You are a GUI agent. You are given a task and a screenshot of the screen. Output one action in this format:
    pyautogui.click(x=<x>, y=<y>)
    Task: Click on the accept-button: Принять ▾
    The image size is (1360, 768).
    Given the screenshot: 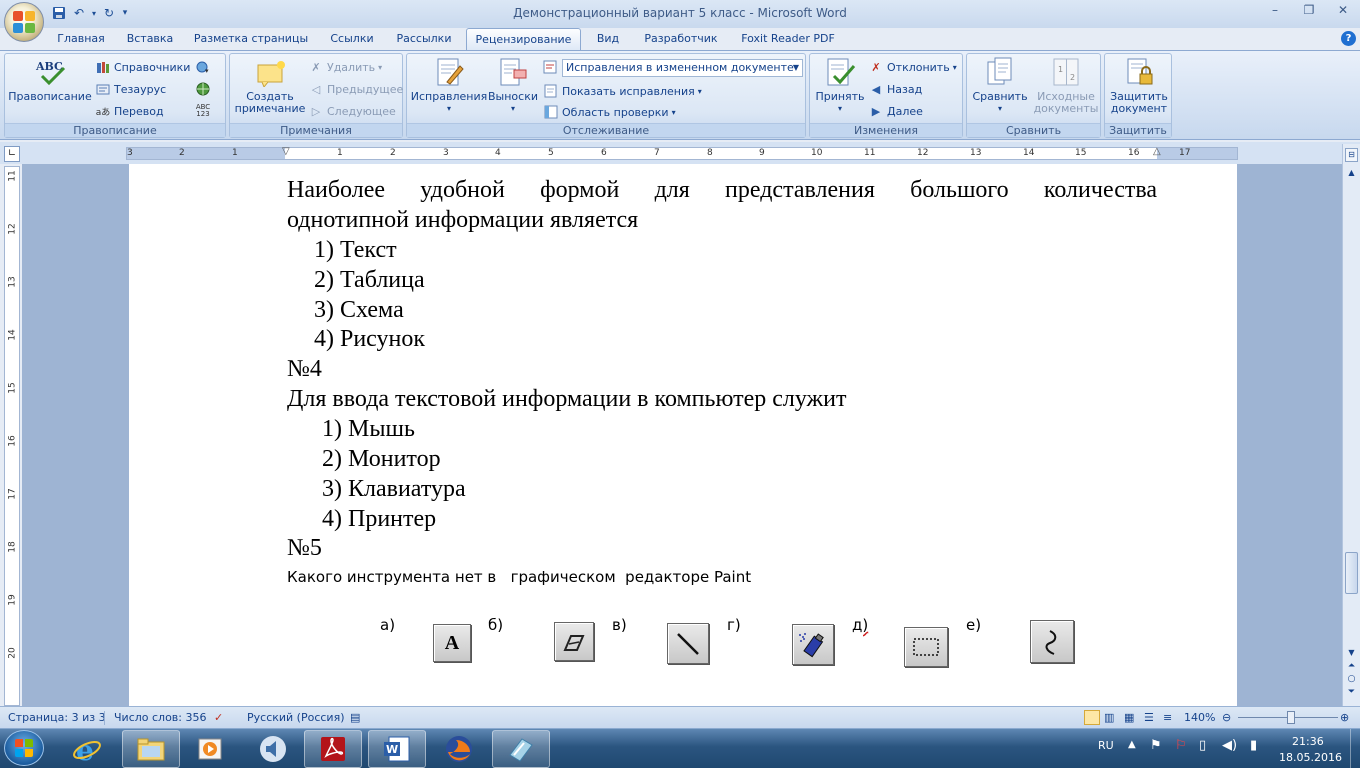 What is the action you would take?
    pyautogui.click(x=840, y=85)
    